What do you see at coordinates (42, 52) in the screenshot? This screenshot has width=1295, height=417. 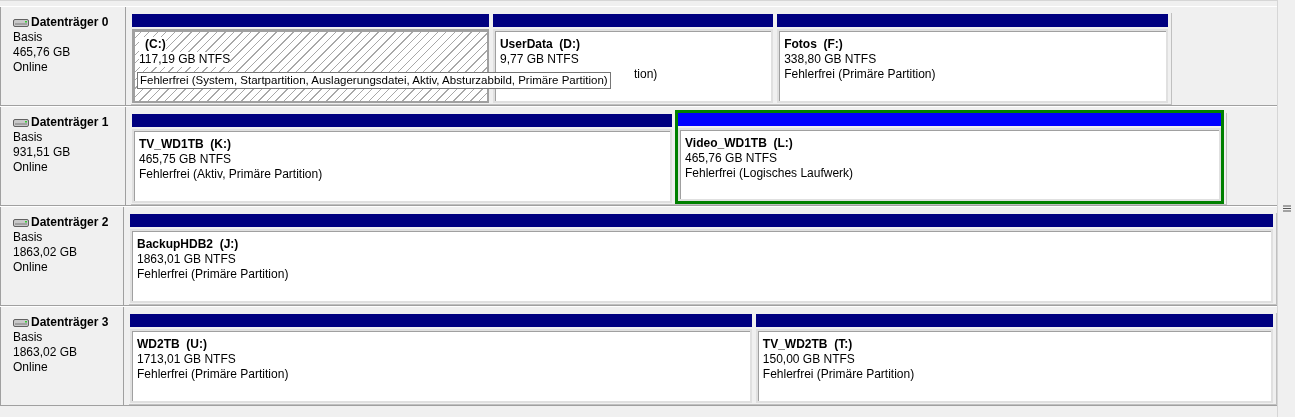 I see `disk-size: 465,76 GB` at bounding box center [42, 52].